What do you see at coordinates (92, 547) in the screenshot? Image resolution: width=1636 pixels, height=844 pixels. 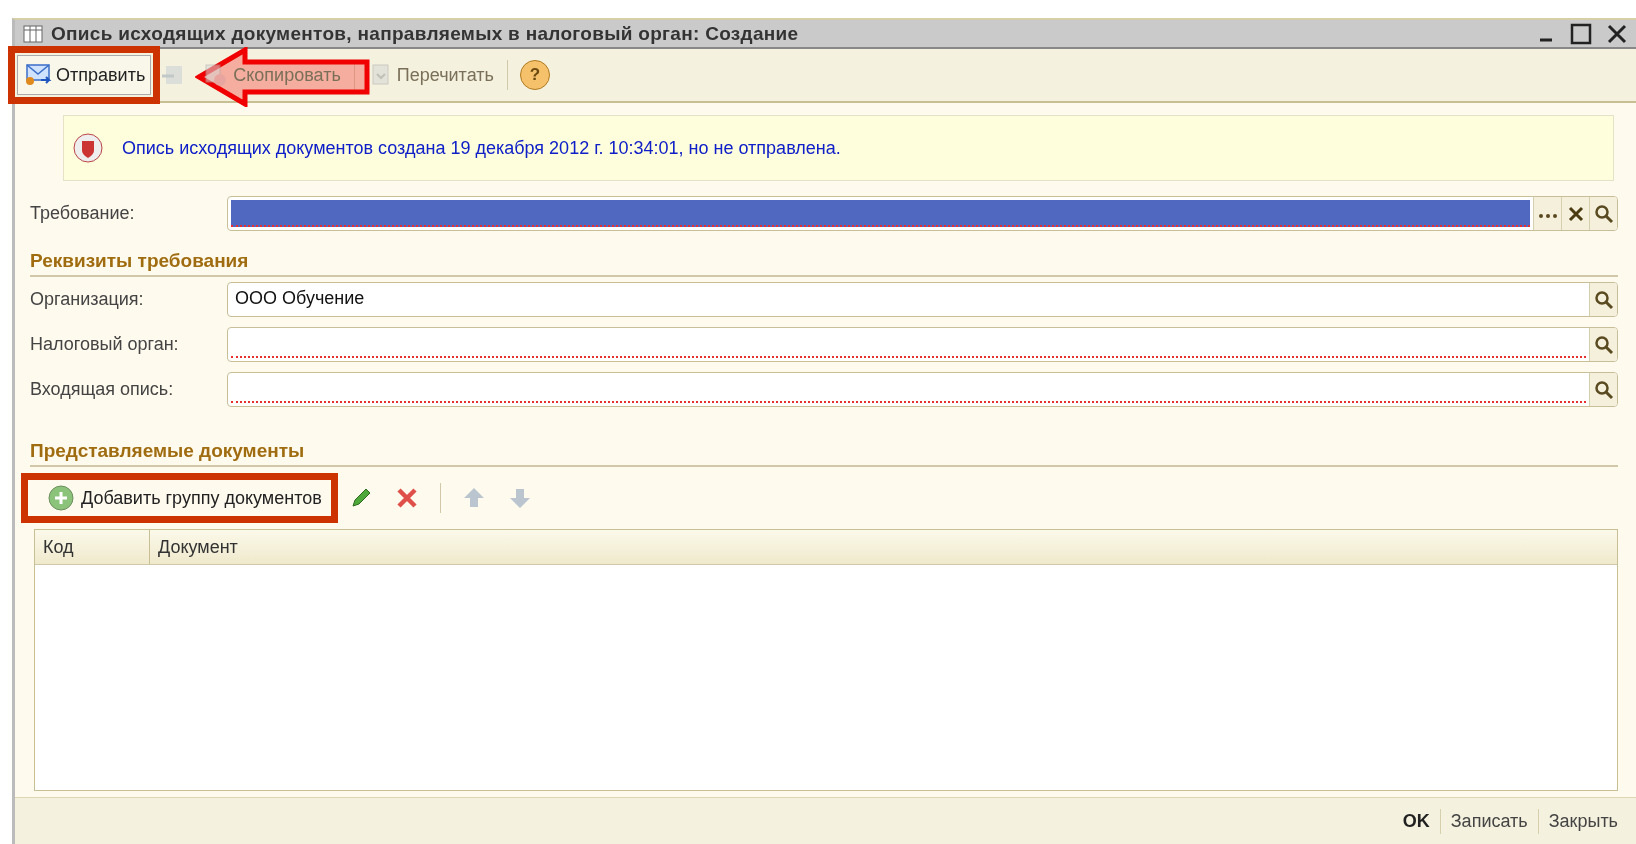 I see `column-header: Код` at bounding box center [92, 547].